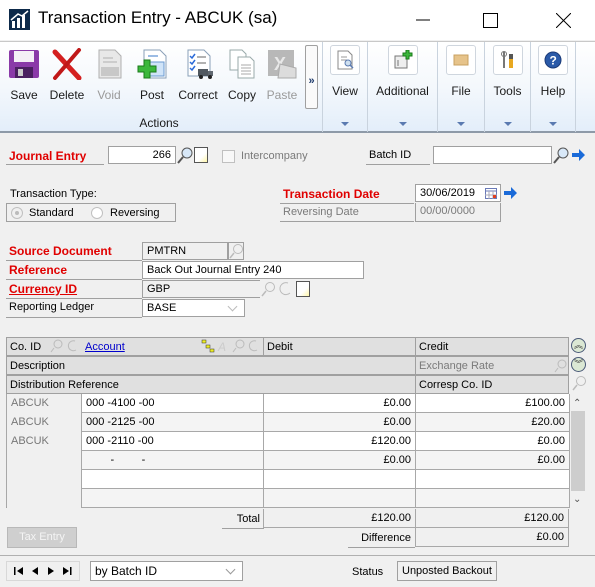 The width and height of the screenshot is (595, 587). I want to click on tools-menu-button: Tools, so click(507, 87).